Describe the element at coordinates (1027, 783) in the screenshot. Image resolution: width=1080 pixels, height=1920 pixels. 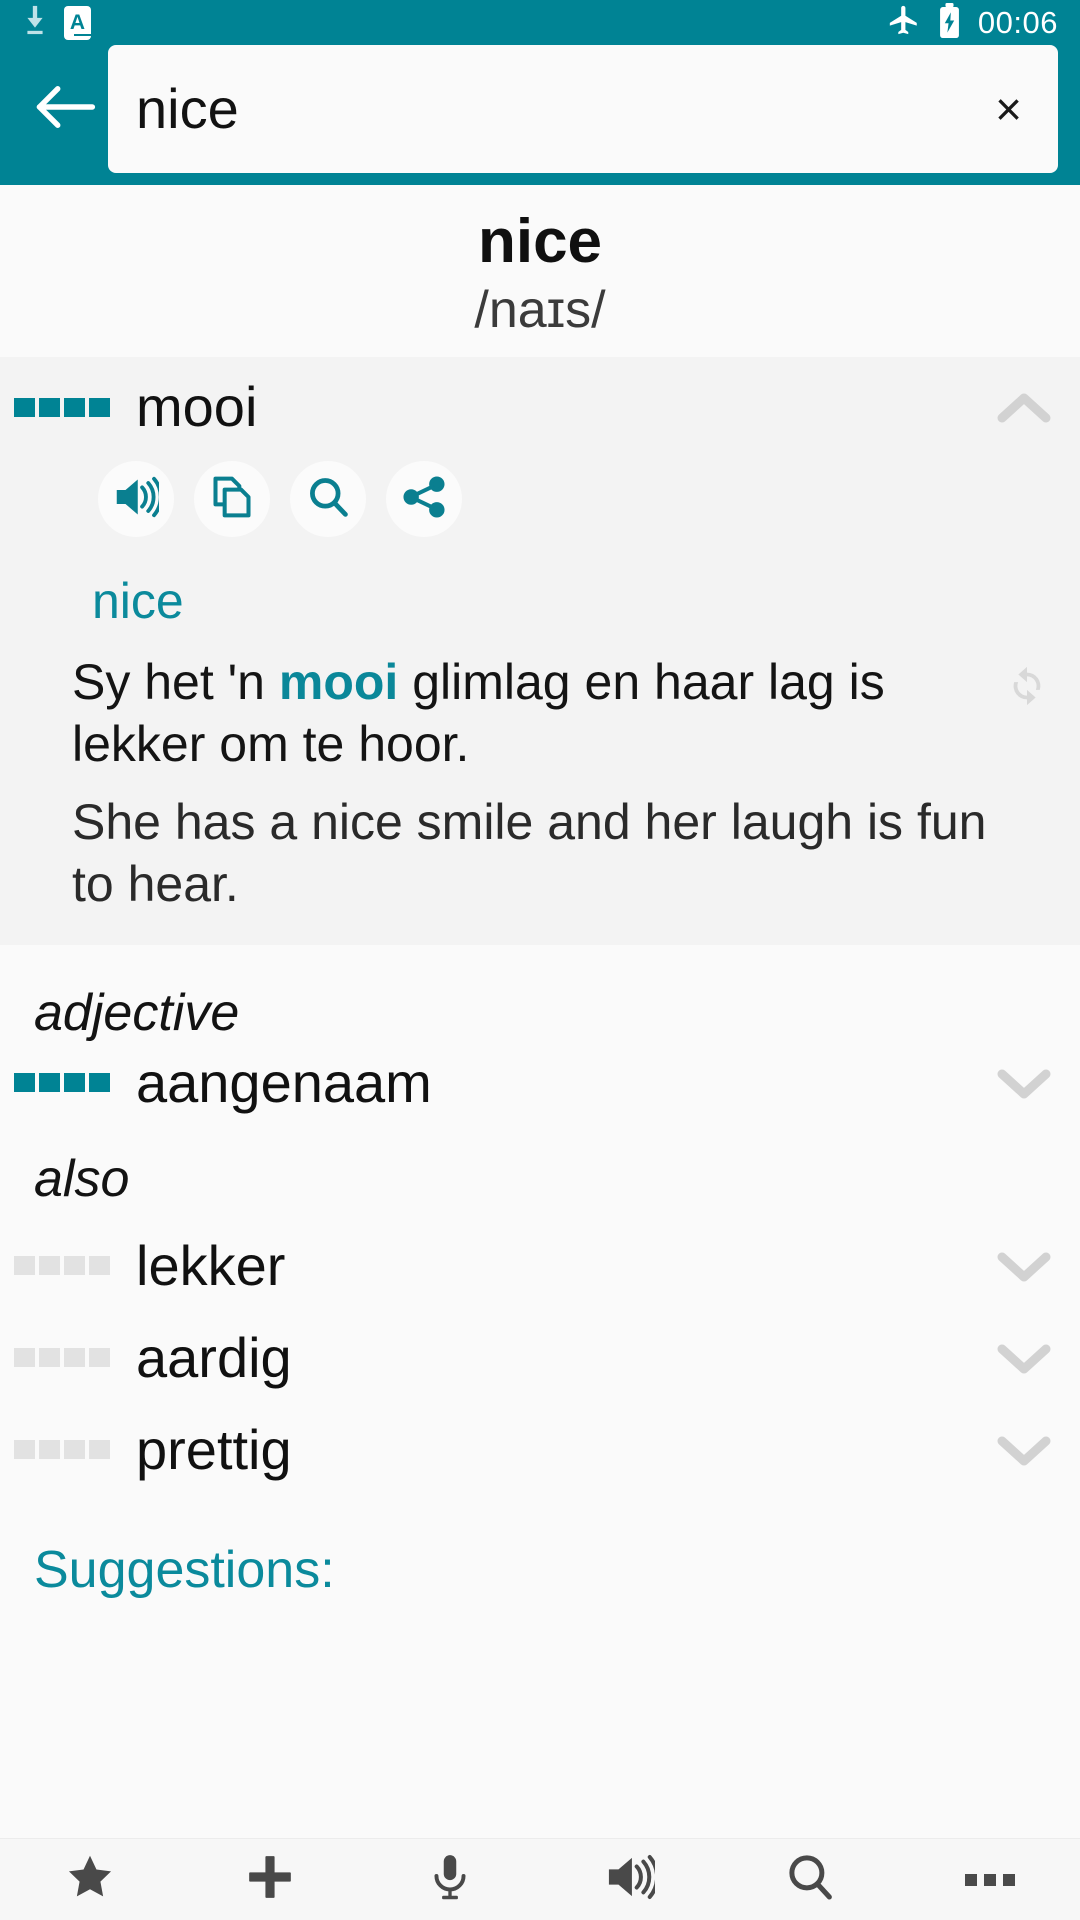
I see `refresh-example-button` at that location.